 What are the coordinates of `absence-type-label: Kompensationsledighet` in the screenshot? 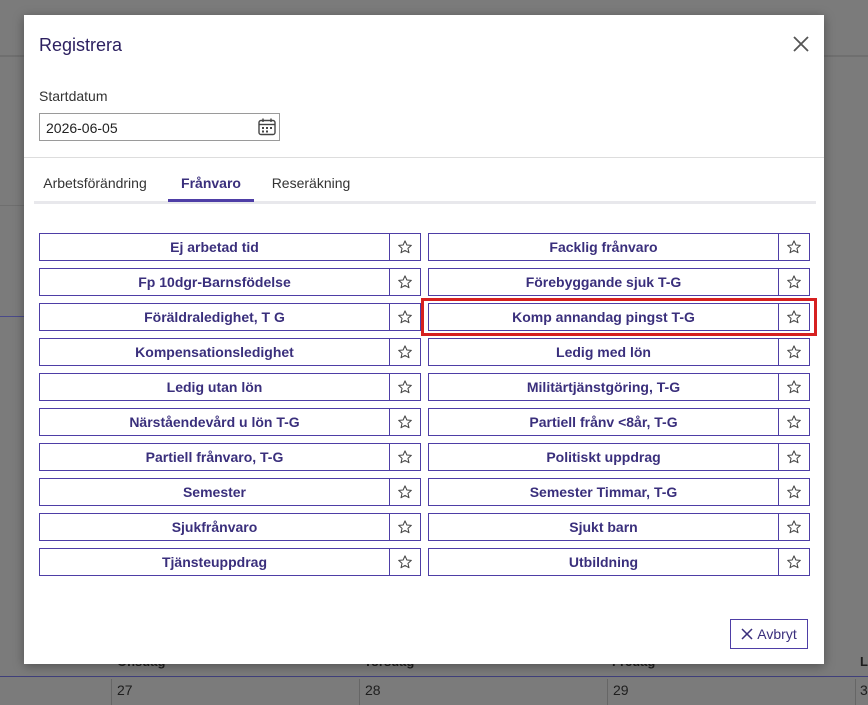 It's located at (215, 352).